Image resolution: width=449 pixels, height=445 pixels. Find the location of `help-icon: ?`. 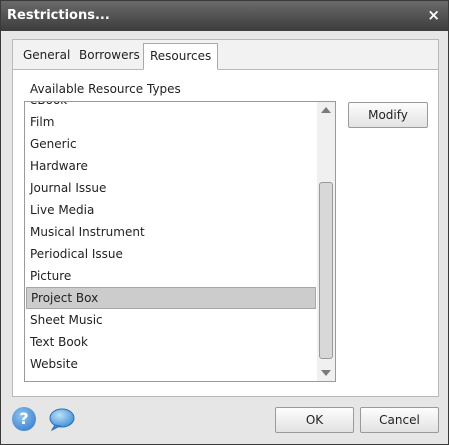

help-icon: ? is located at coordinates (24, 419).